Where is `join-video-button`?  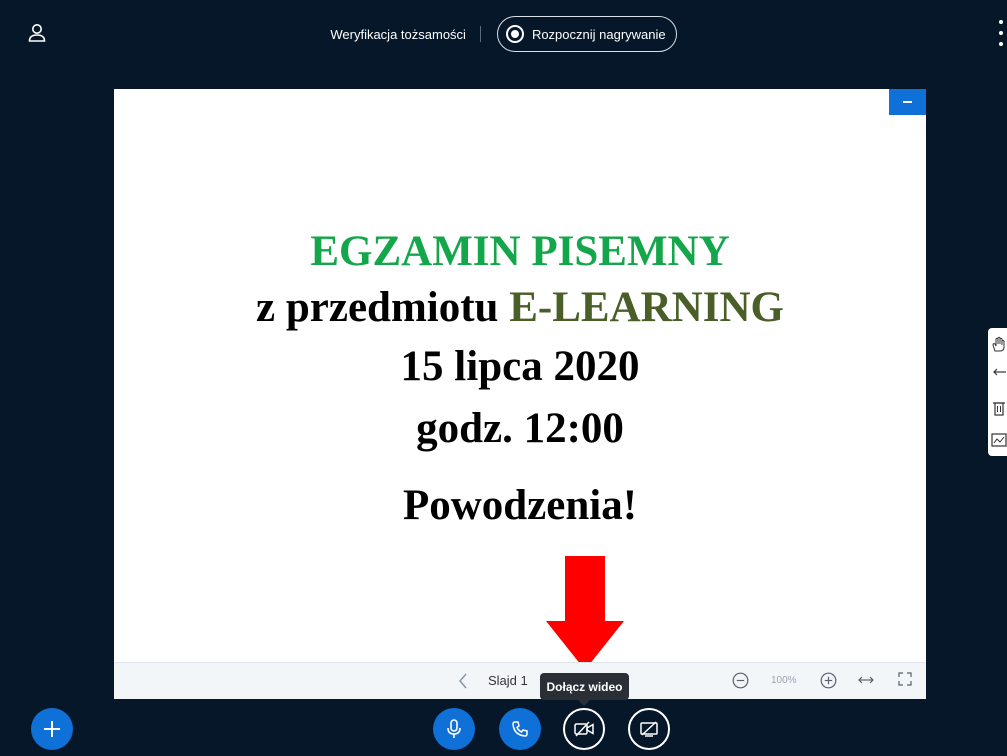 join-video-button is located at coordinates (584, 729).